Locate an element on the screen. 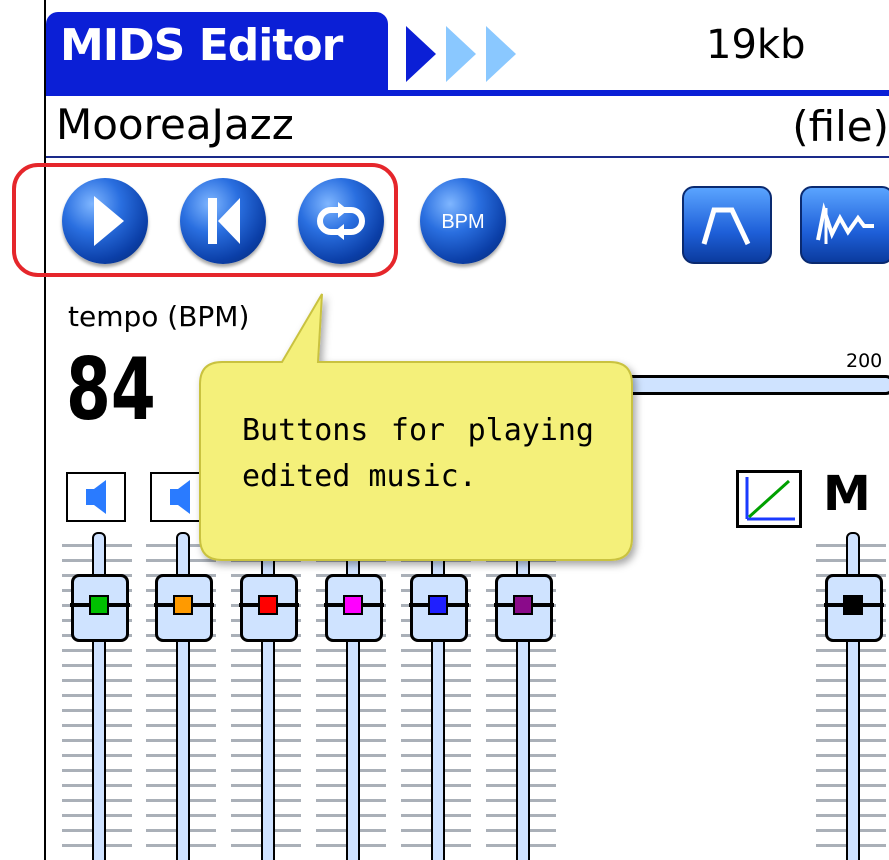  title-bar: MIDS Editor 19kb is located at coordinates (467, 54).